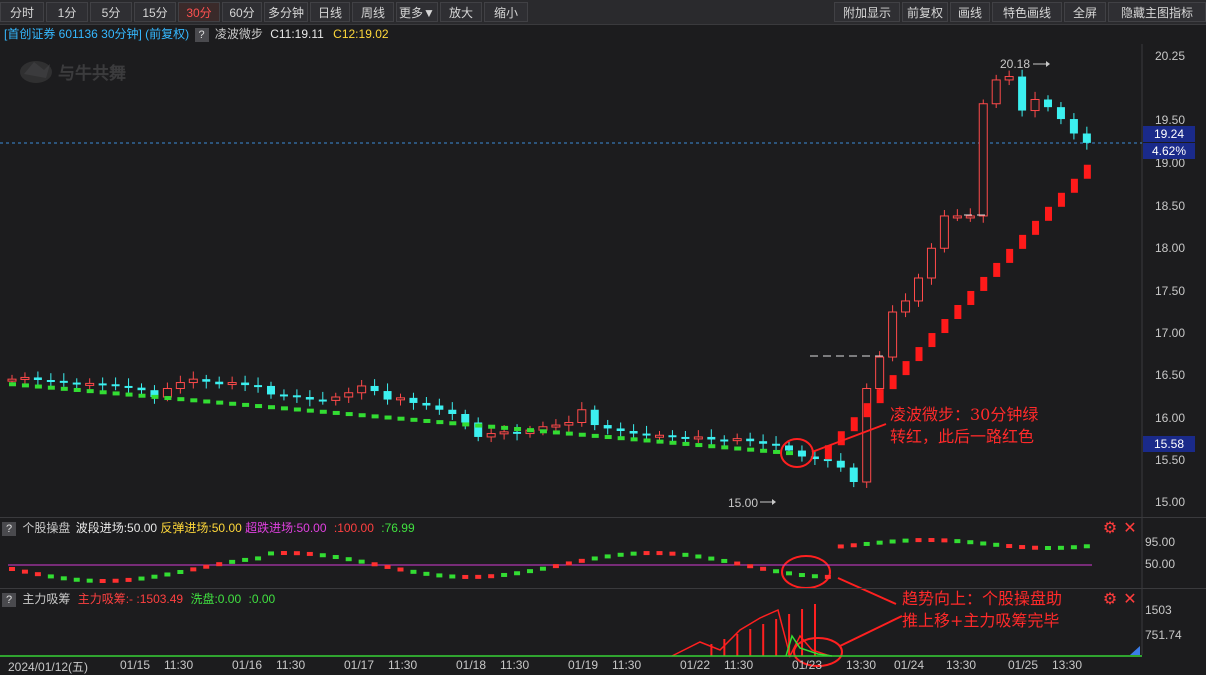  Describe the element at coordinates (1170, 248) in the screenshot. I see `price-tick: 18.00` at that location.